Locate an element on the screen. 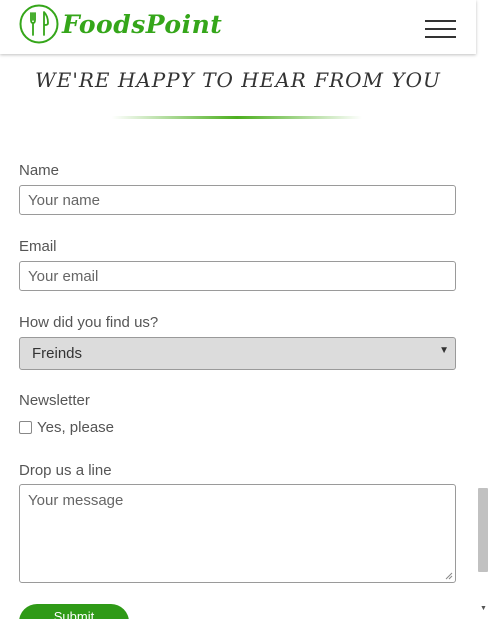  newsletter-label: Newsletter is located at coordinates (54, 400).